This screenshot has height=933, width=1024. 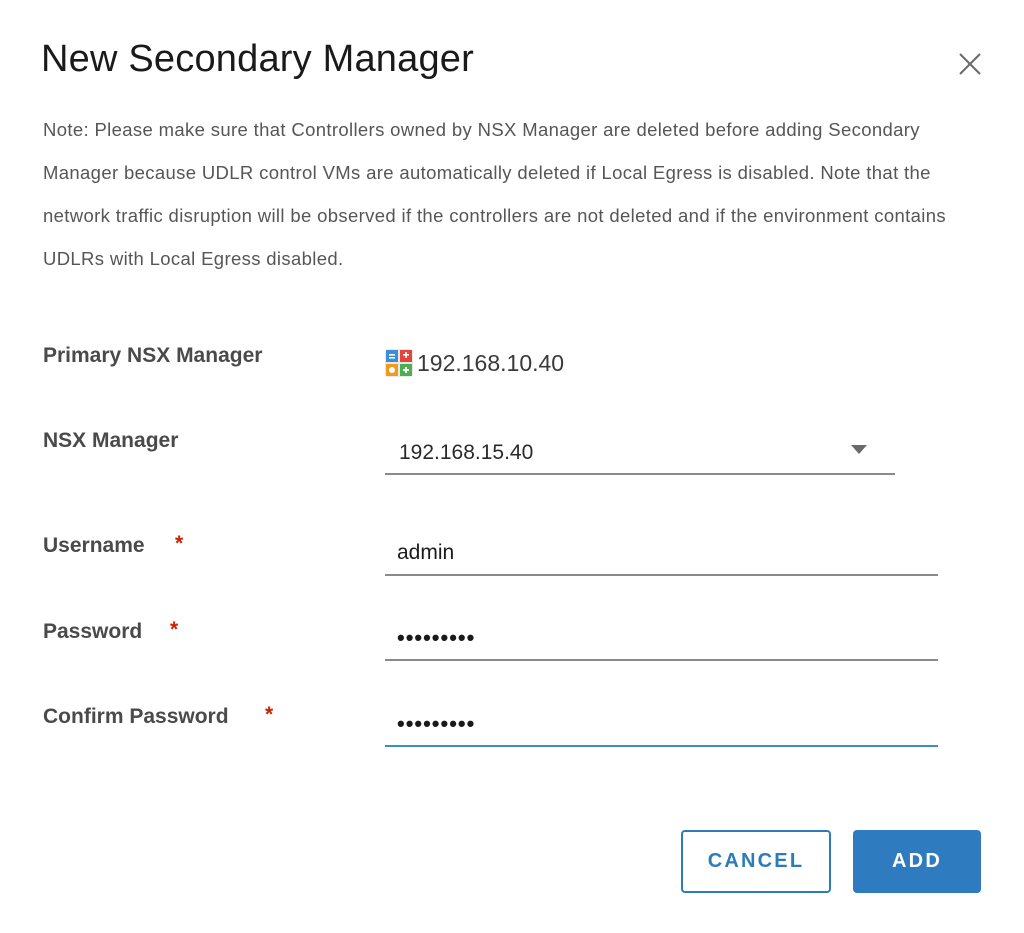 I want to click on username-label: Username, so click(x=94, y=545).